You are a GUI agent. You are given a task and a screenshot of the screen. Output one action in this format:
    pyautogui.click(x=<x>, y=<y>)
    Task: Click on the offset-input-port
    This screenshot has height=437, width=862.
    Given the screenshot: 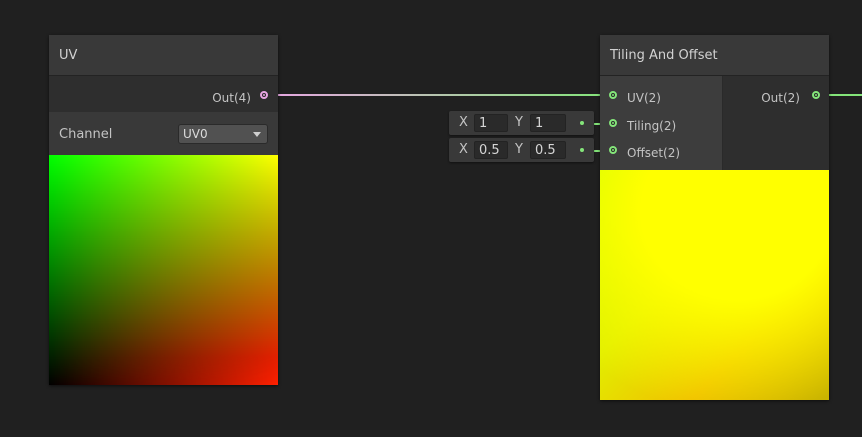 What is the action you would take?
    pyautogui.click(x=613, y=150)
    